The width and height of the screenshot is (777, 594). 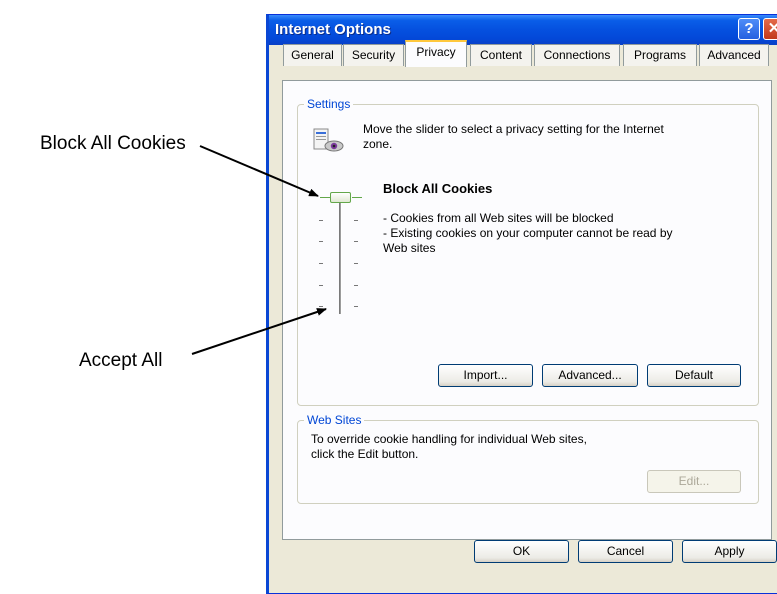 I want to click on close-icon: ✕, so click(x=770, y=29).